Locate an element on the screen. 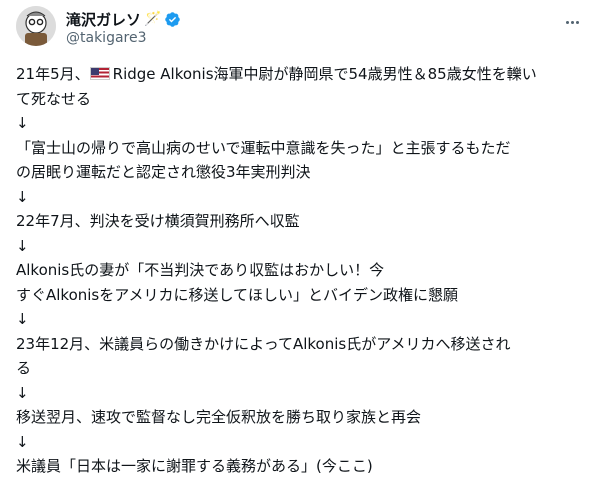  avatar is located at coordinates (36, 26).